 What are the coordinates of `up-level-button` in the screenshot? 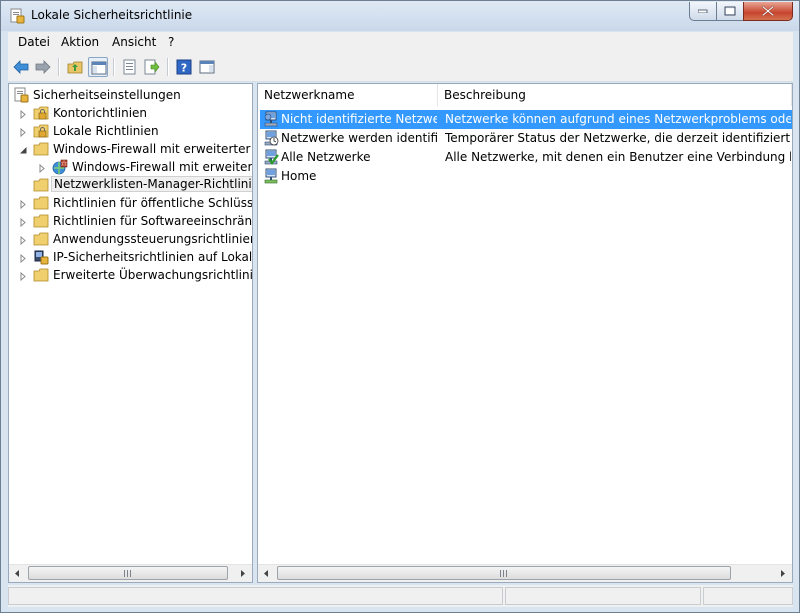 It's located at (75, 67).